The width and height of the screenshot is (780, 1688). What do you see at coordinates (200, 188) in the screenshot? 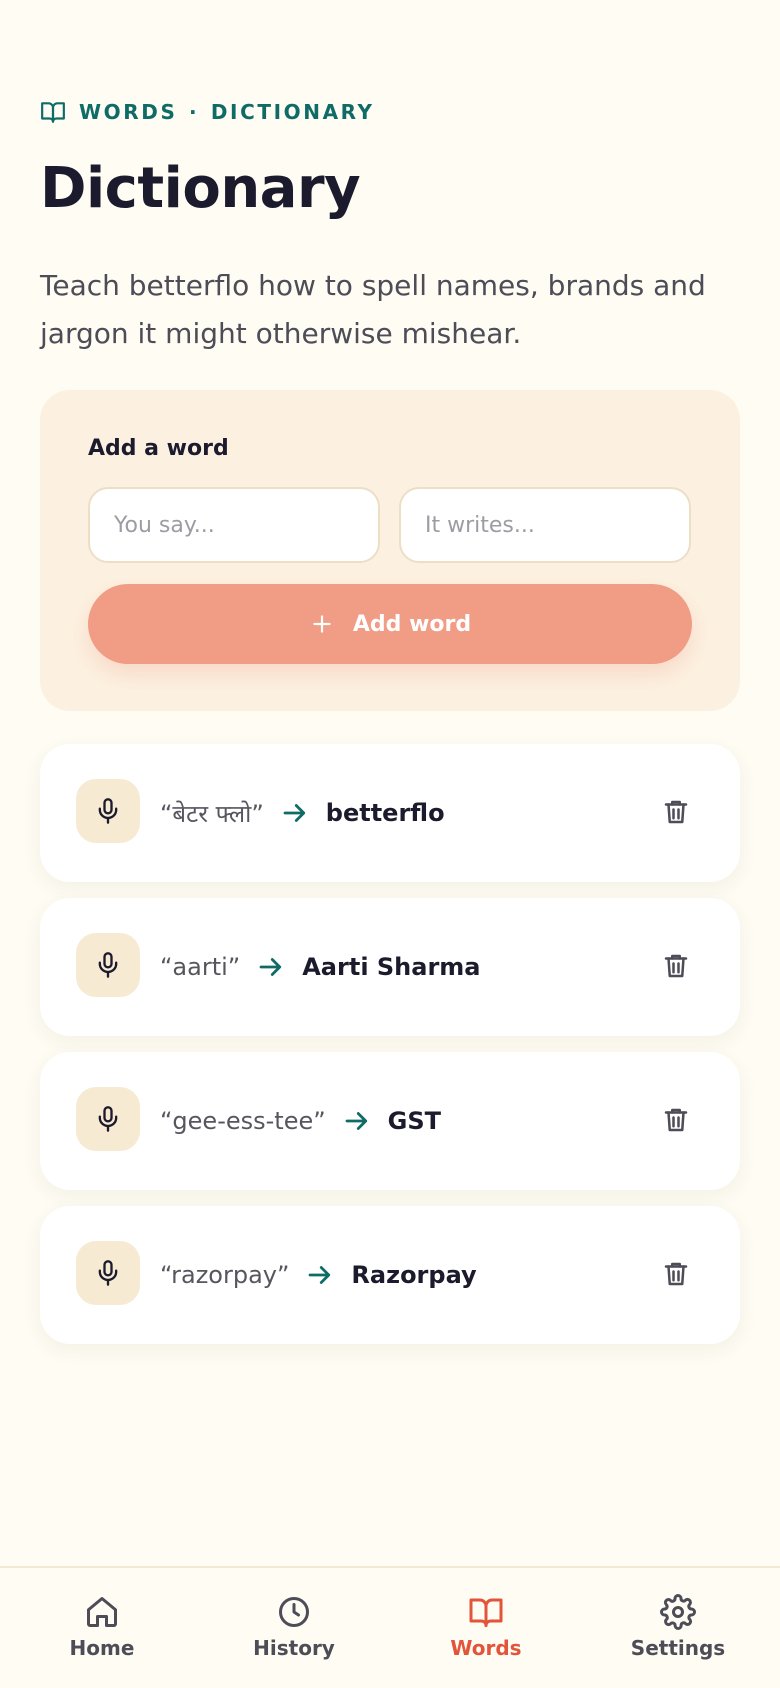
I see `page-title: Dictionary` at bounding box center [200, 188].